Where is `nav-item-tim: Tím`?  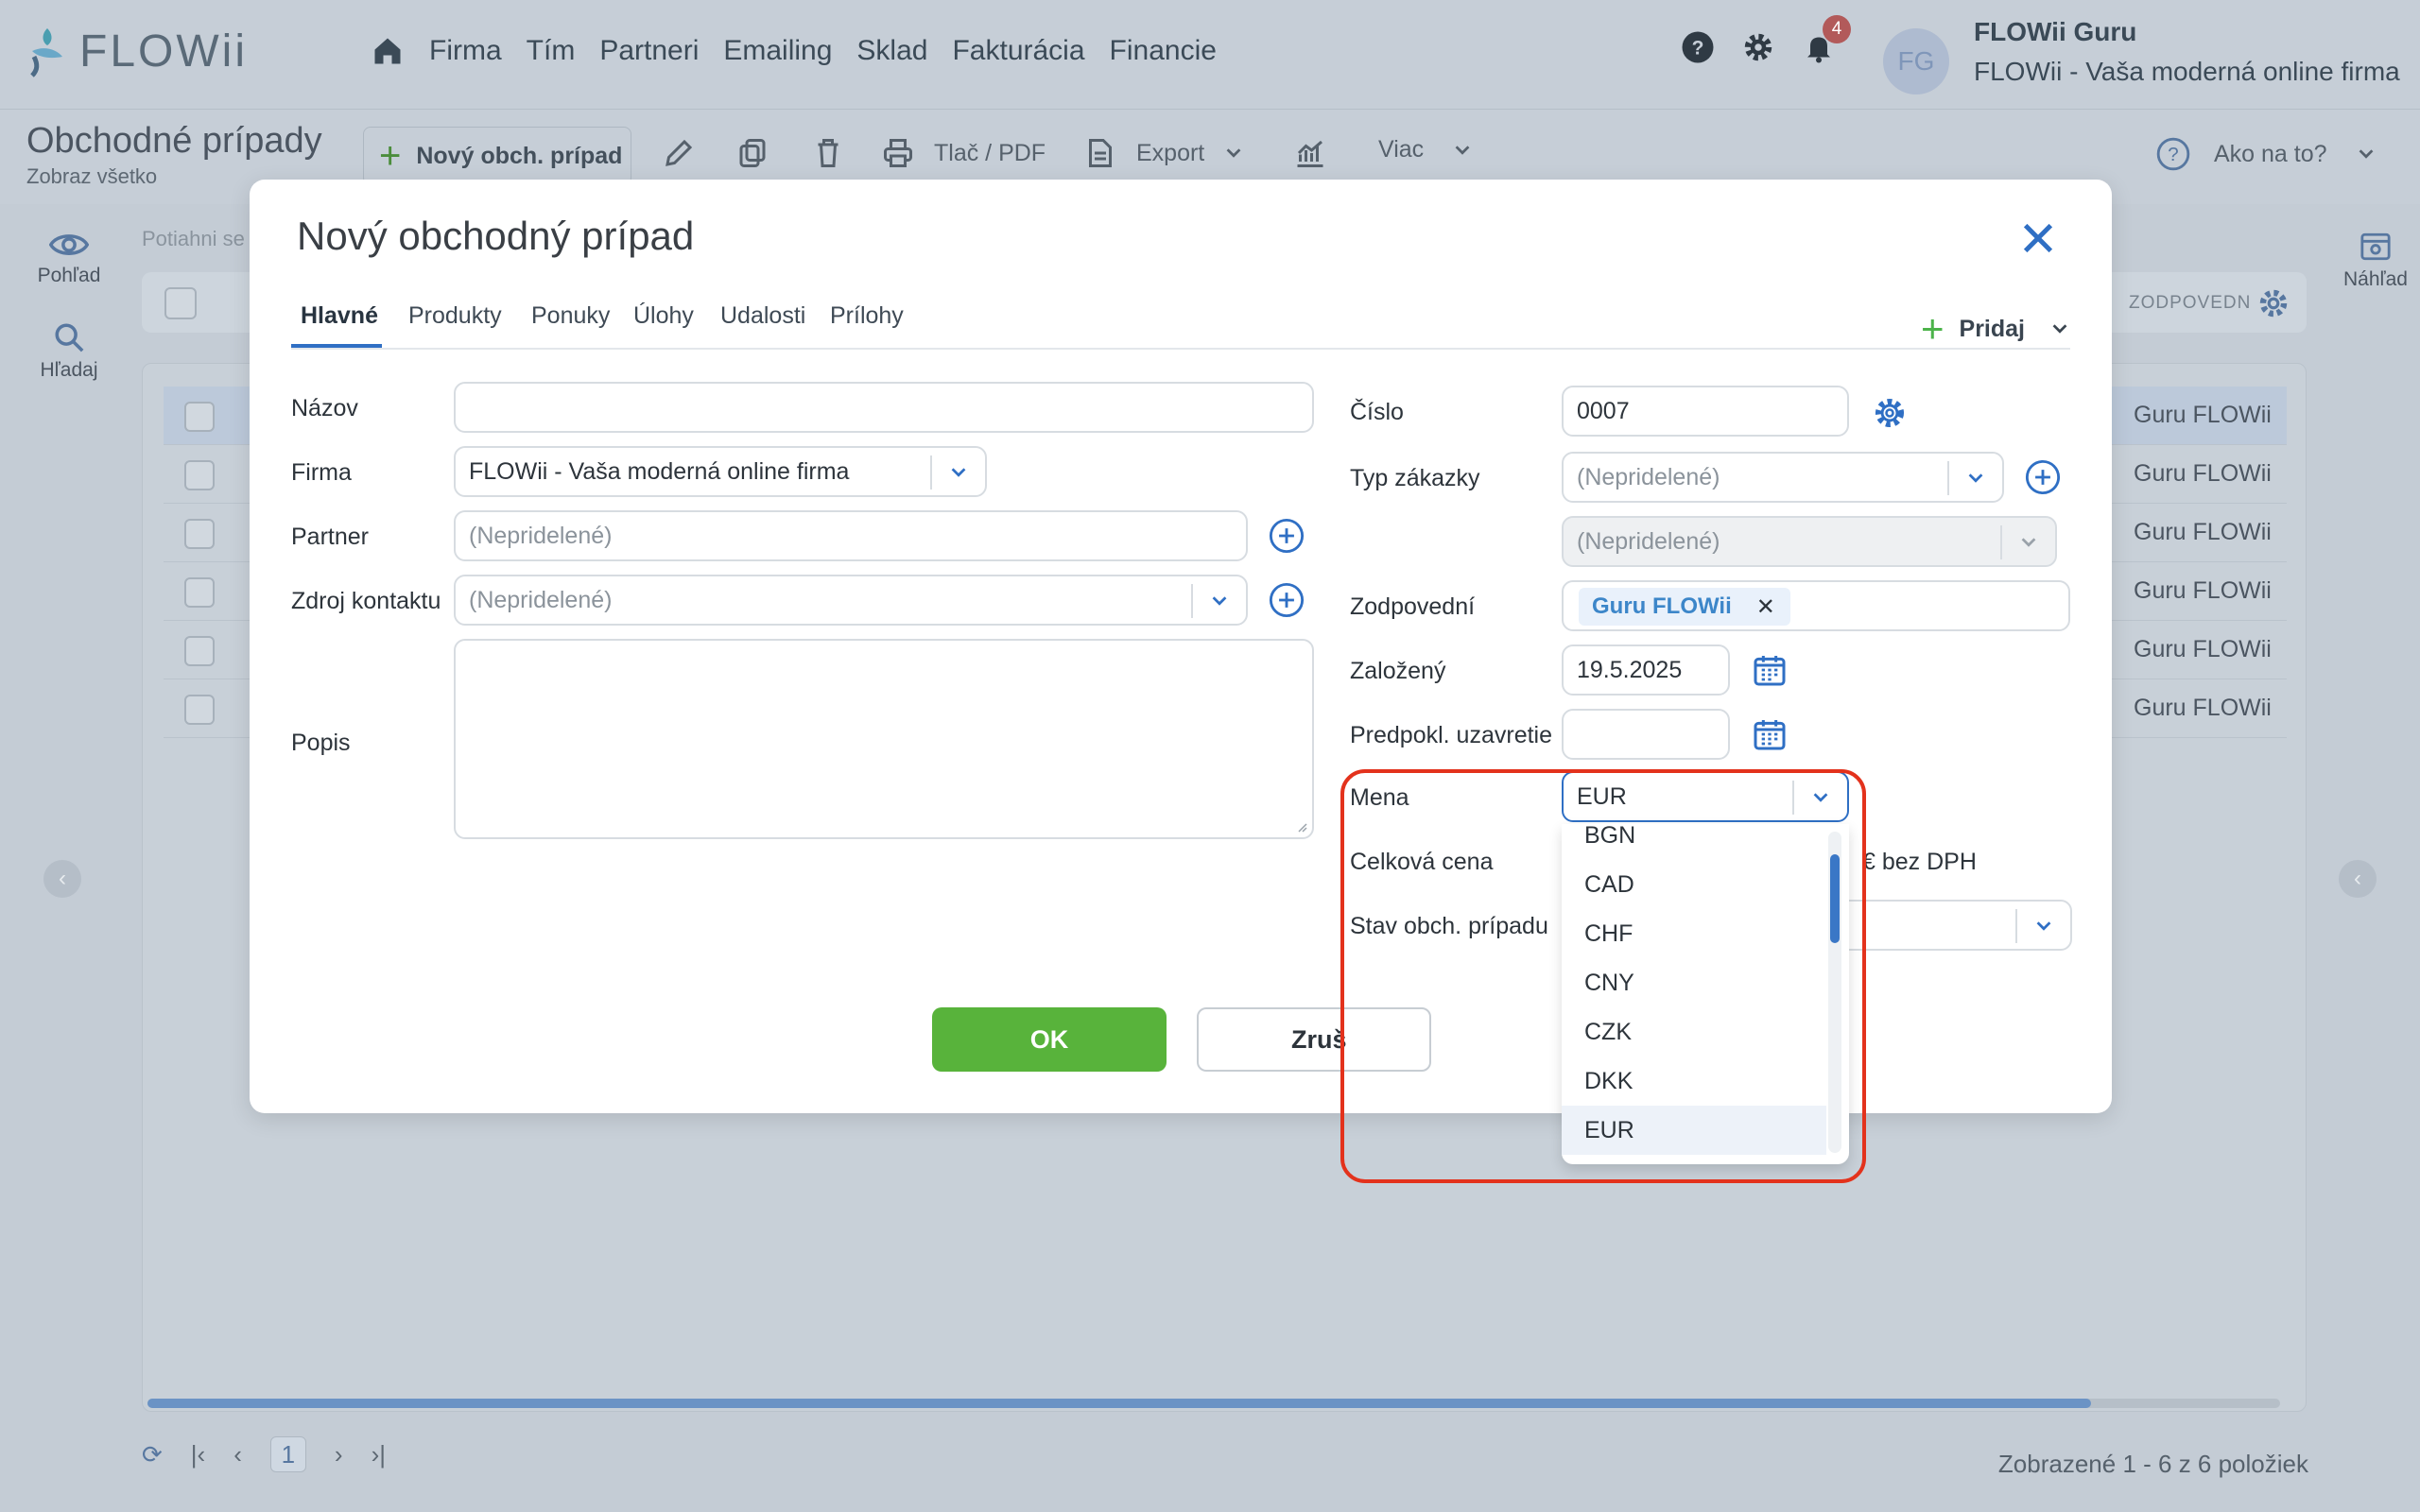 nav-item-tim: Tím is located at coordinates (551, 51).